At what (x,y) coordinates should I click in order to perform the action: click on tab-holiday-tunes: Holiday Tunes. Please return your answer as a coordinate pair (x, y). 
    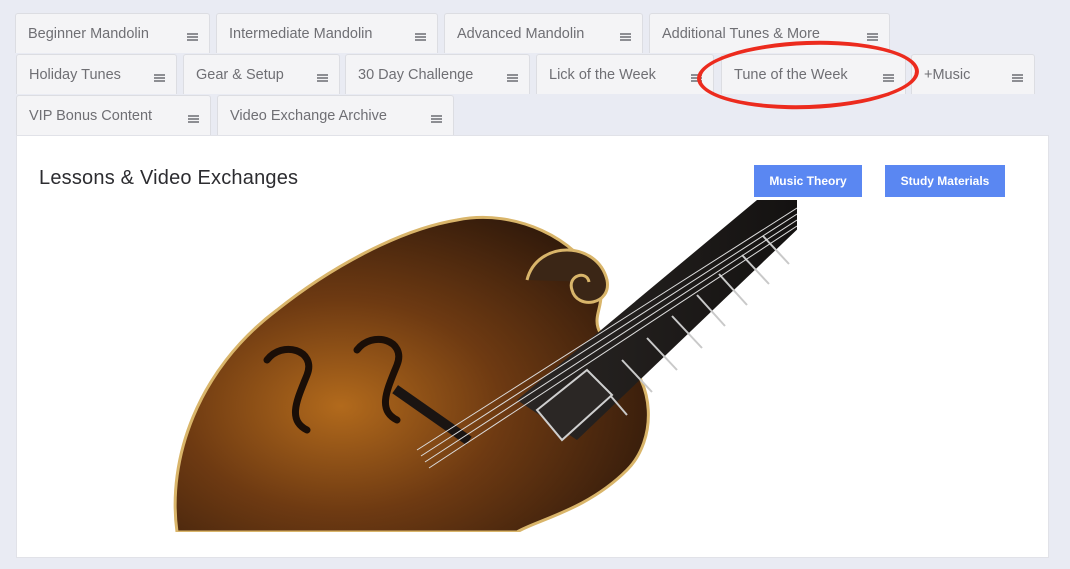
    Looking at the image, I should click on (96, 74).